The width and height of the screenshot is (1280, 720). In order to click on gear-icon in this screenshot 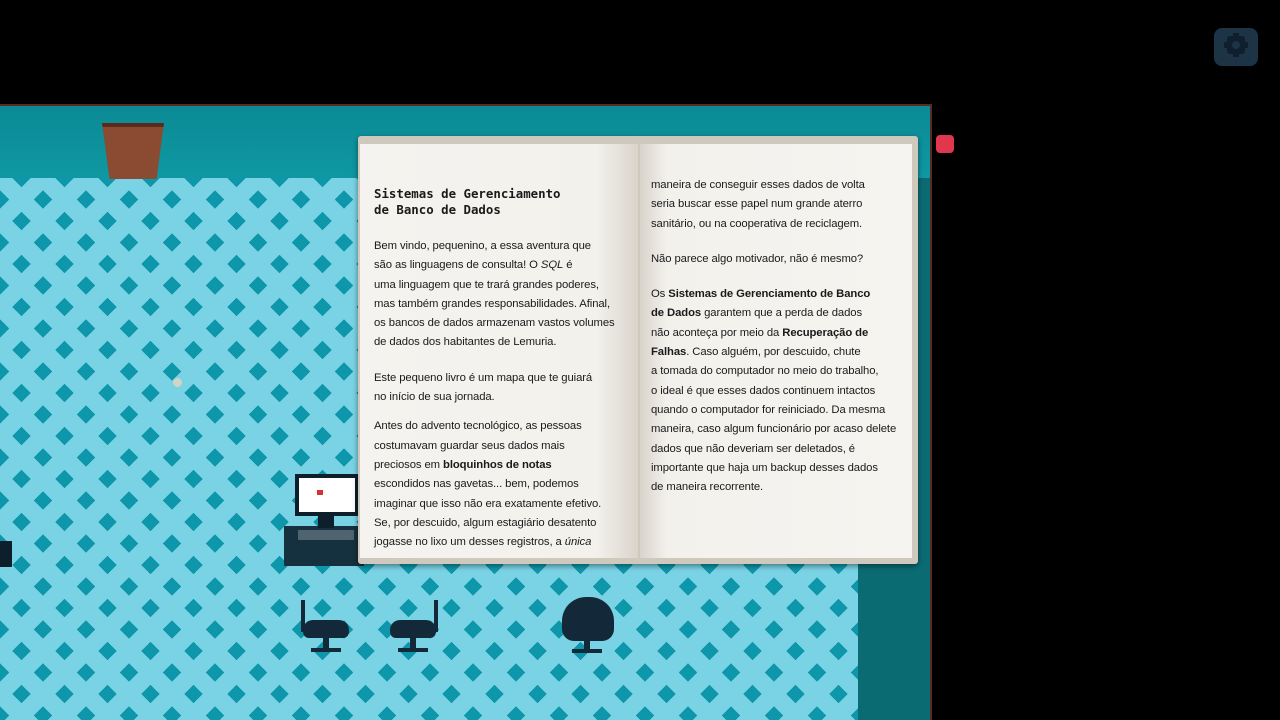, I will do `click(1236, 47)`.